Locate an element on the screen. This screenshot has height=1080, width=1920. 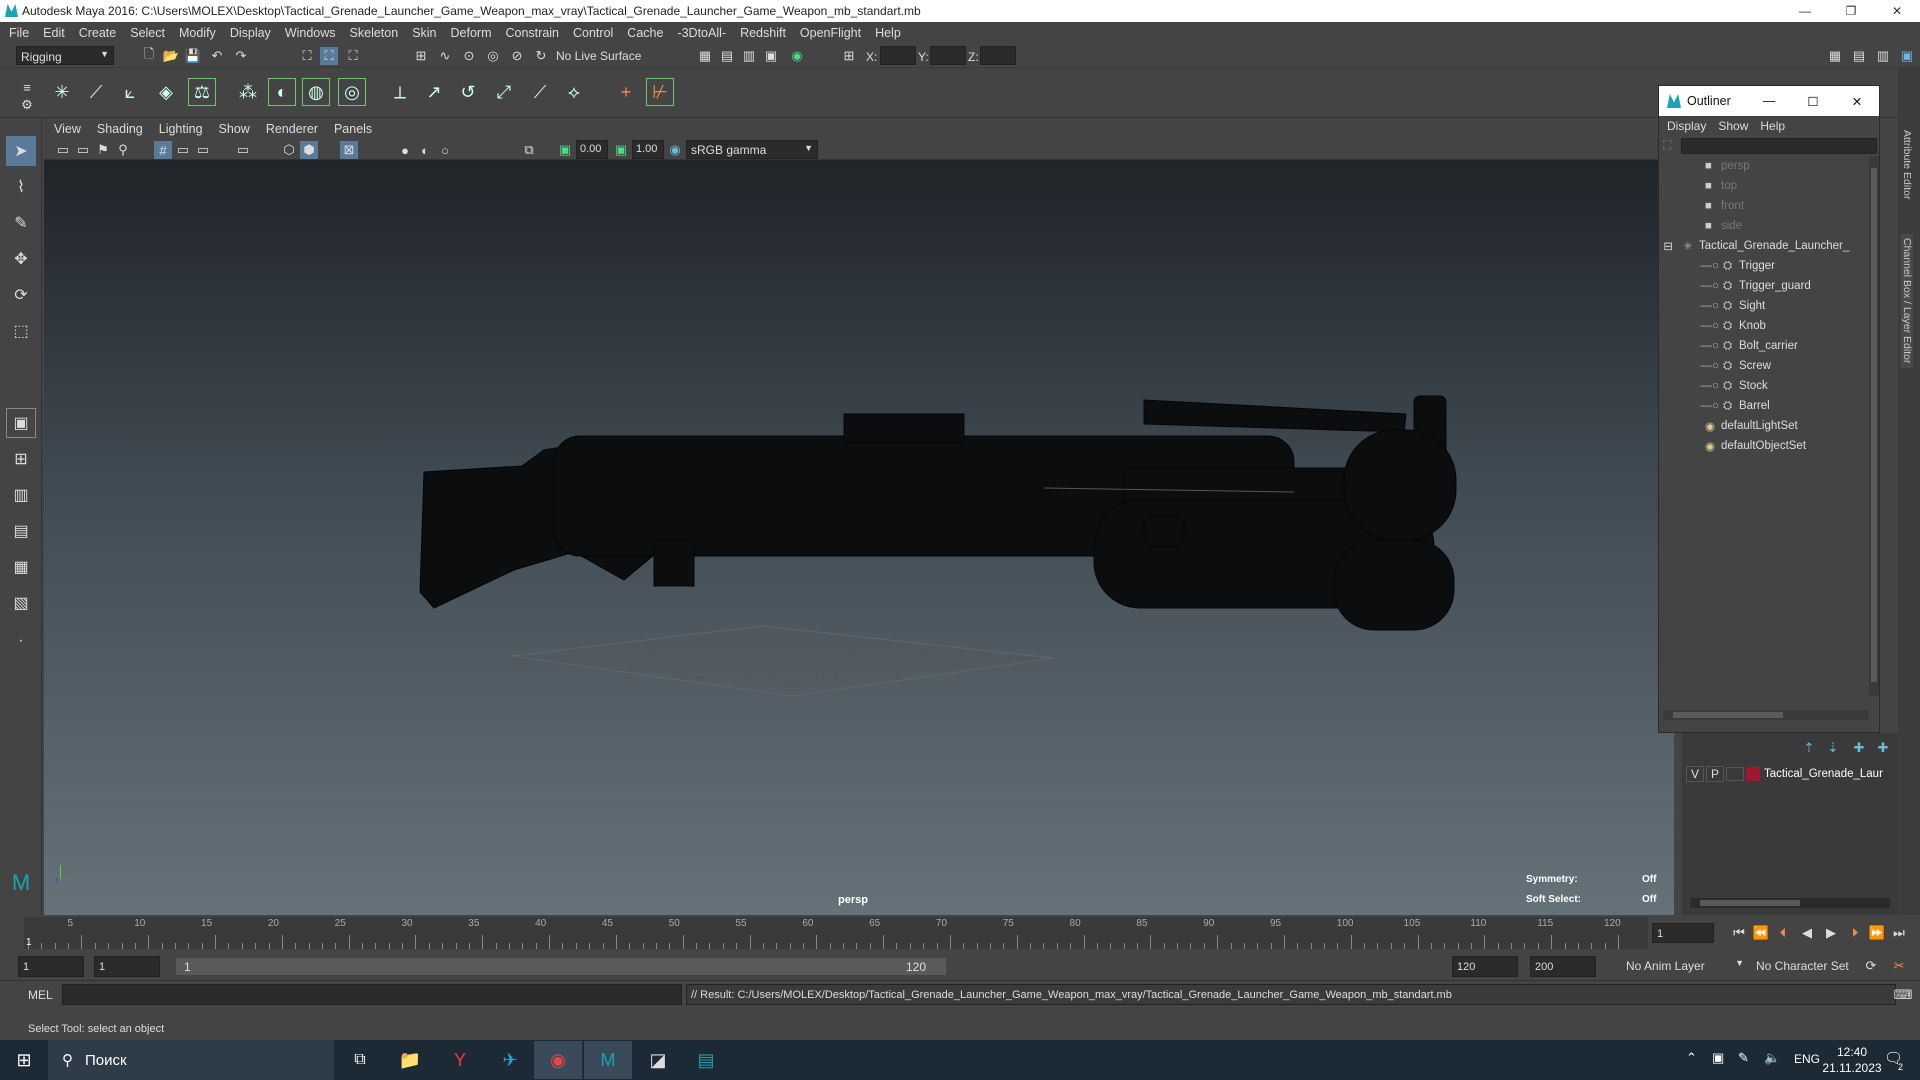
menu-redshift: Redshift is located at coordinates (763, 33).